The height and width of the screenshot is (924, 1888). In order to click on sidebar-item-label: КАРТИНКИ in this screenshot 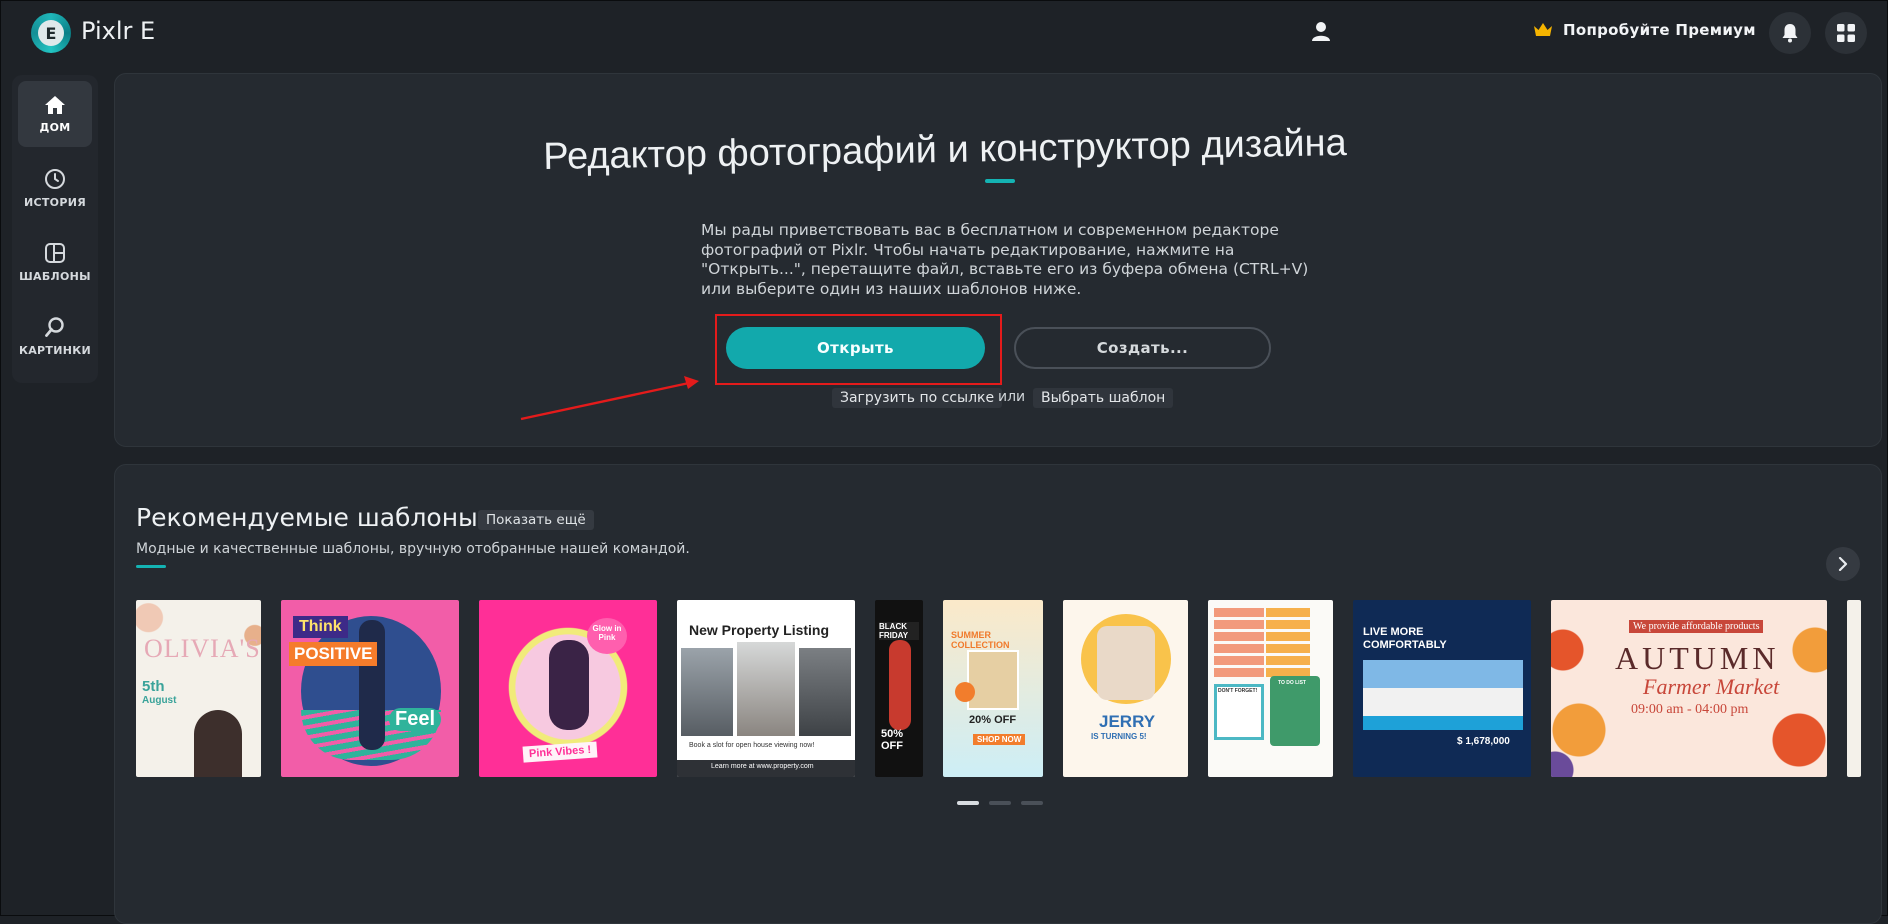, I will do `click(55, 350)`.